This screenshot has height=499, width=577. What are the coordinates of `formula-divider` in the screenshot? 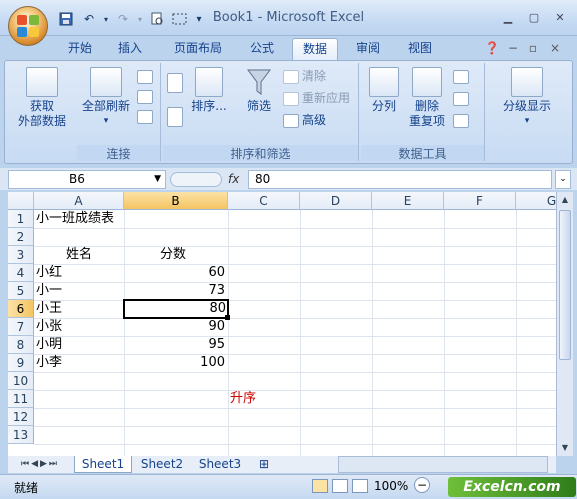 It's located at (196, 179).